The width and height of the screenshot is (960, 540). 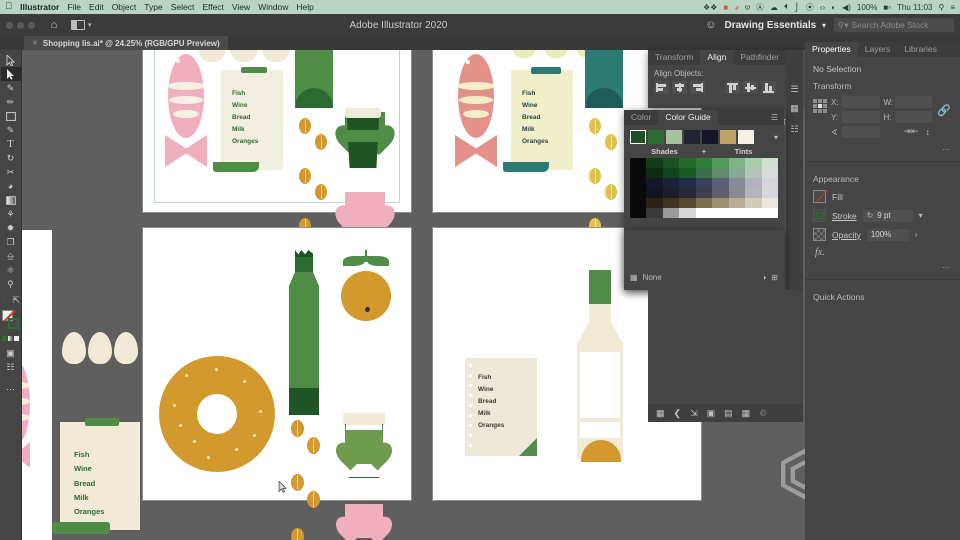 What do you see at coordinates (887, 215) in the screenshot?
I see `stroke-weight-input: ↻ 9 pt` at bounding box center [887, 215].